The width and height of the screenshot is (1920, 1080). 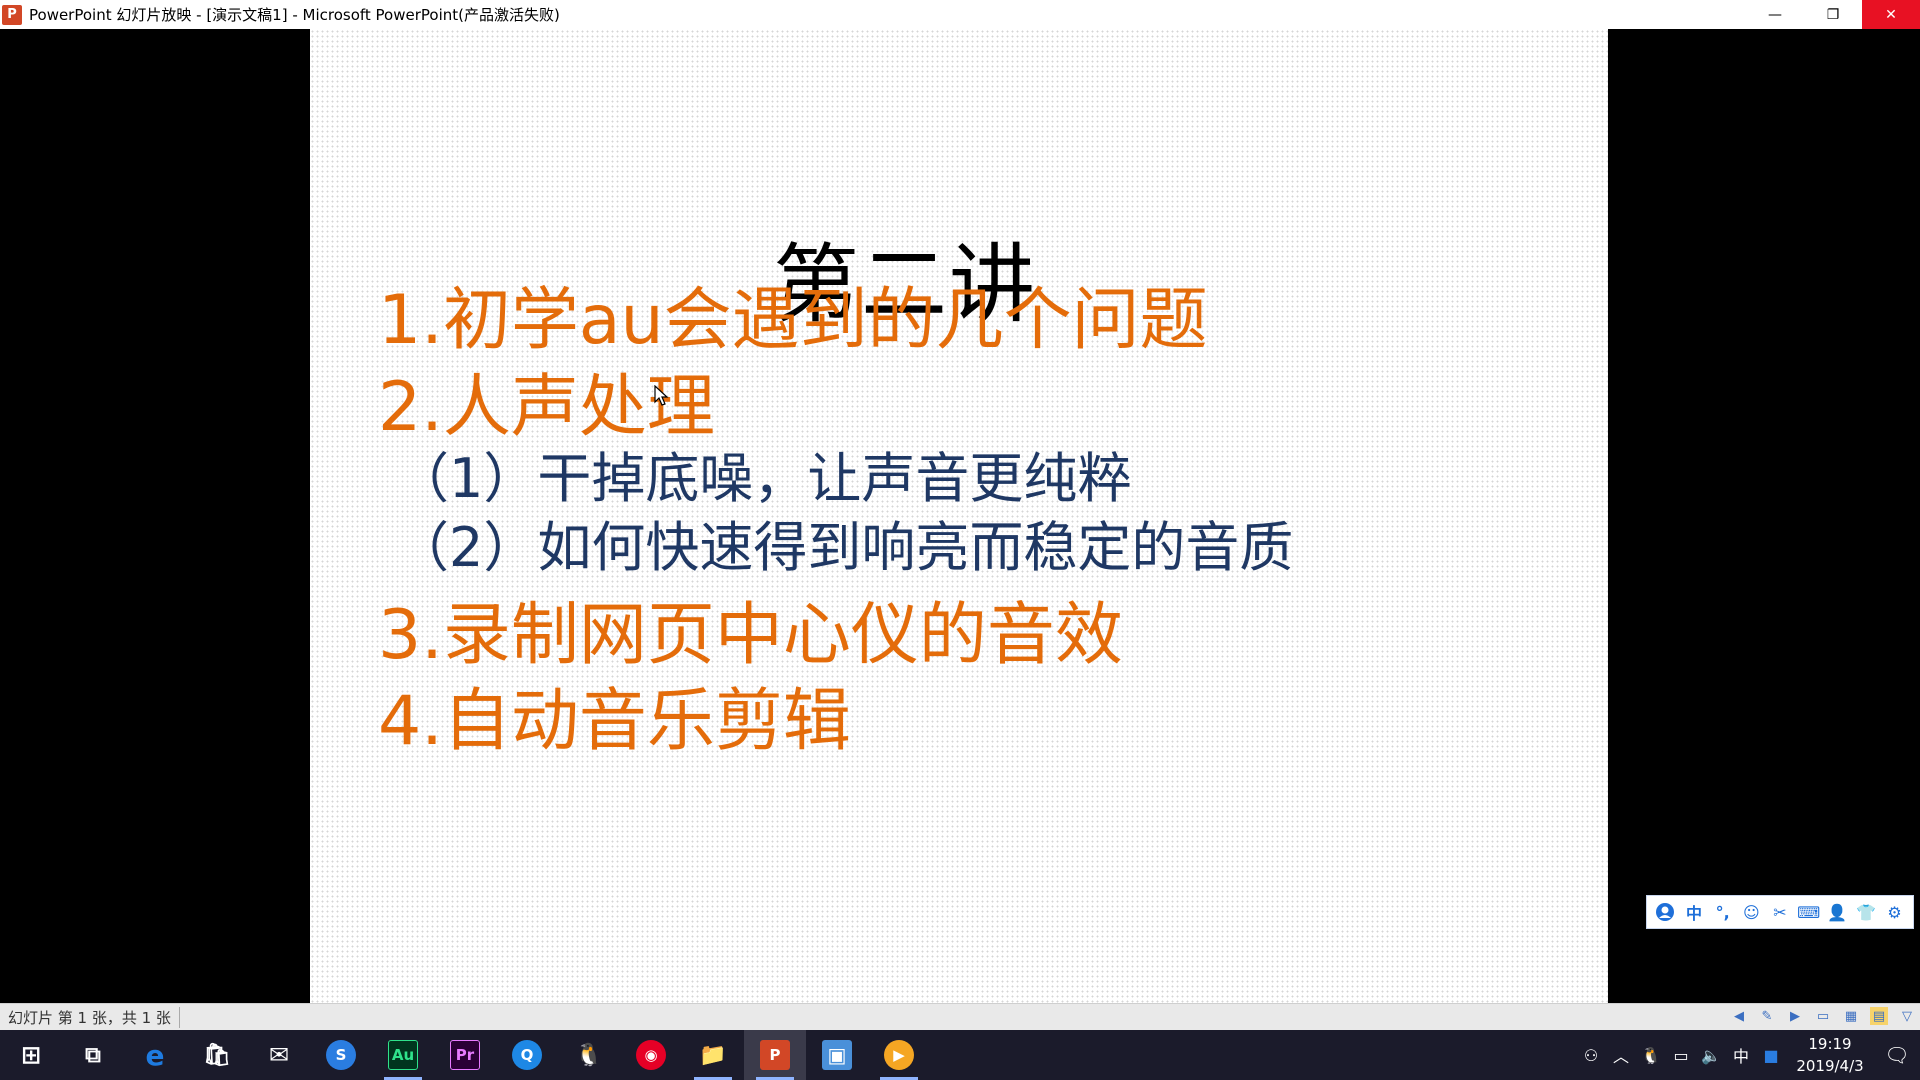 I want to click on taskbar-control-panel: ▣, so click(x=837, y=1055).